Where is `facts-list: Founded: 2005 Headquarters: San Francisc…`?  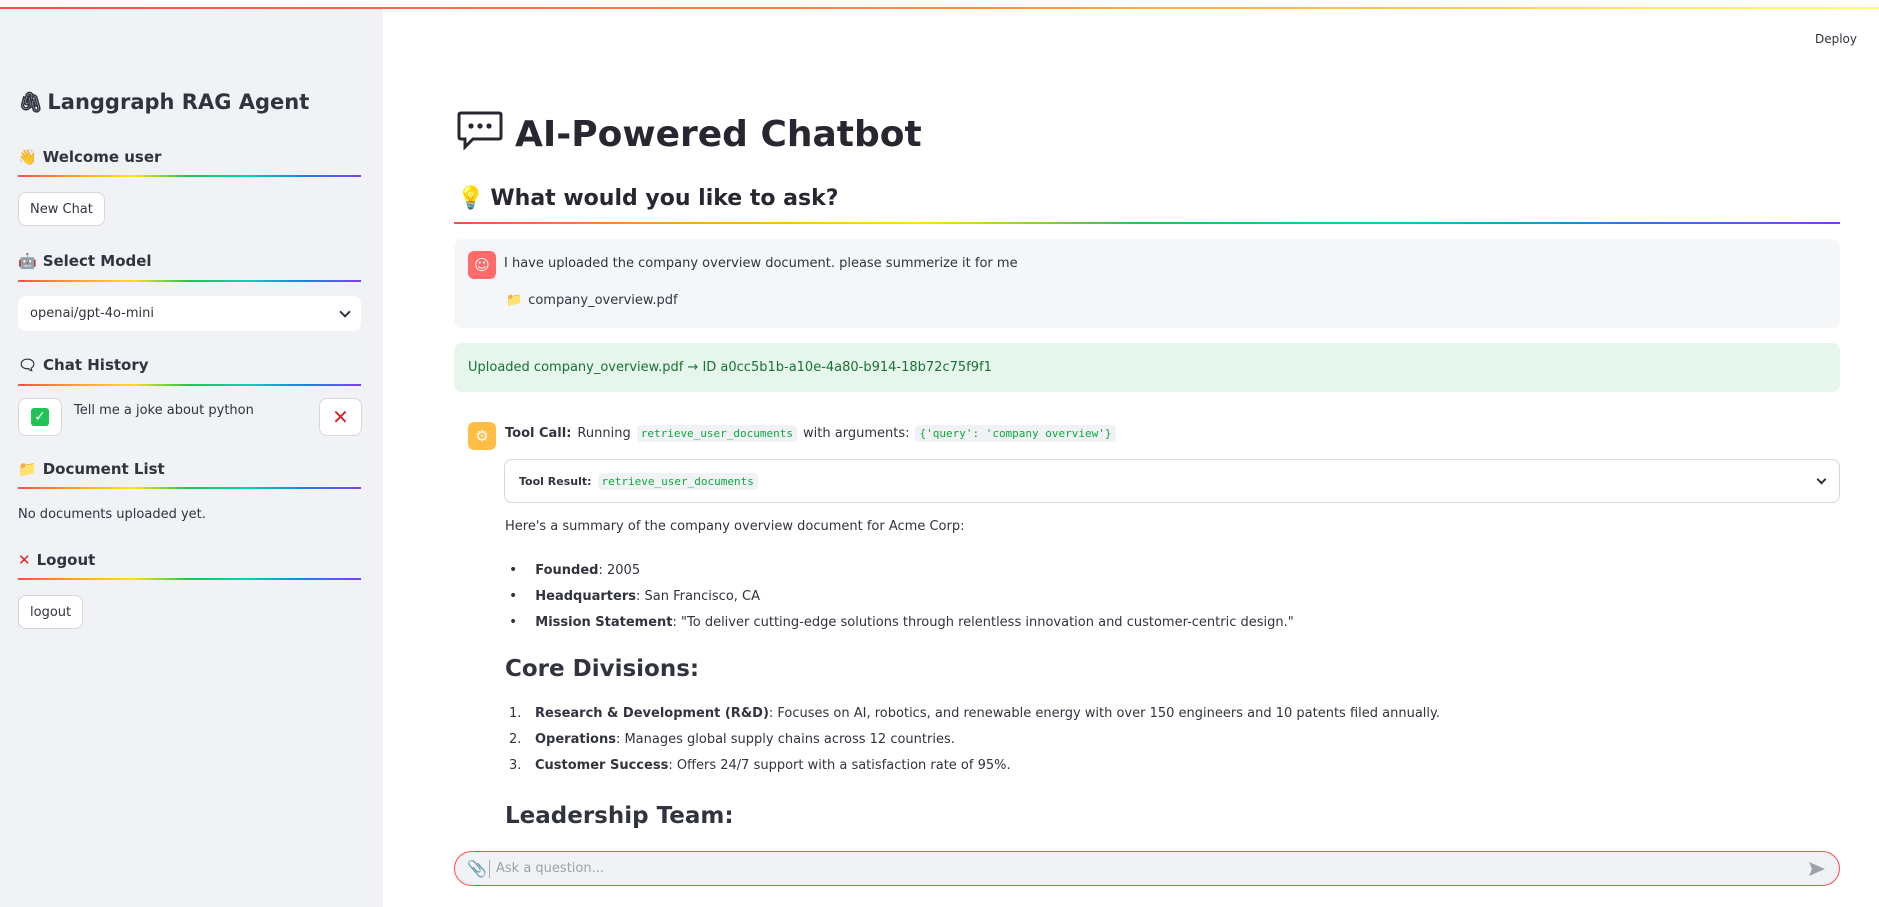
facts-list: Founded: 2005 Headquarters: San Francisc… is located at coordinates (899, 596).